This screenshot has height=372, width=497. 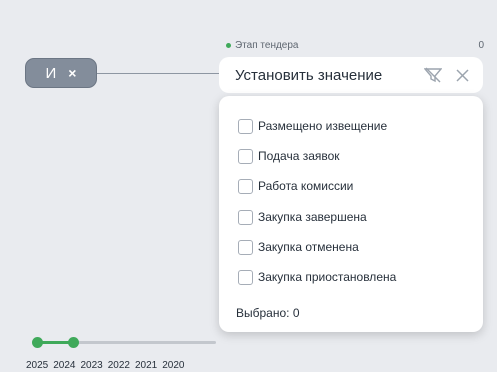 I want to click on option-item: Закупка отменена, so click(x=298, y=247).